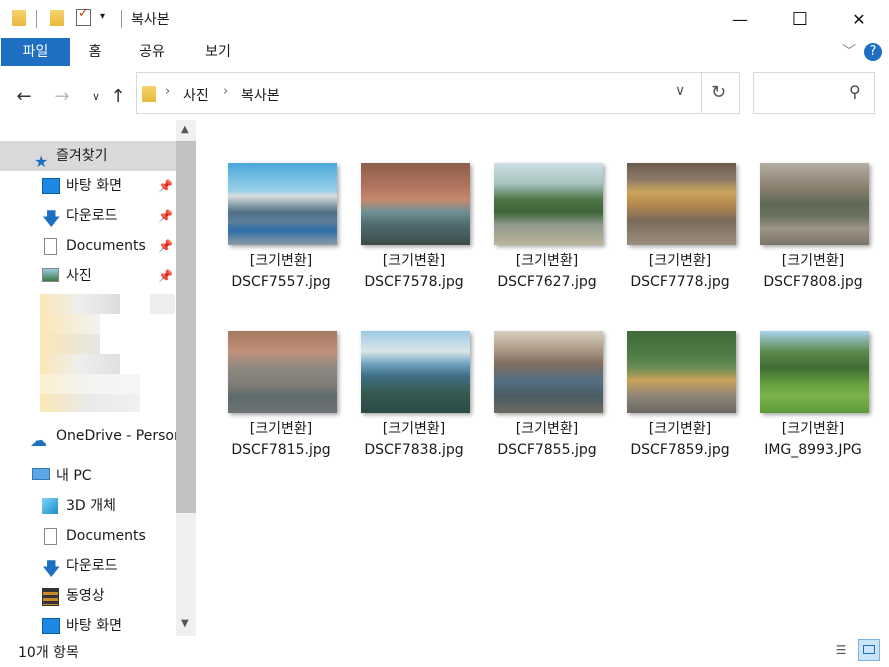  Describe the element at coordinates (88, 536) in the screenshot. I see `sidebar-item-pc-documents: Documents` at that location.